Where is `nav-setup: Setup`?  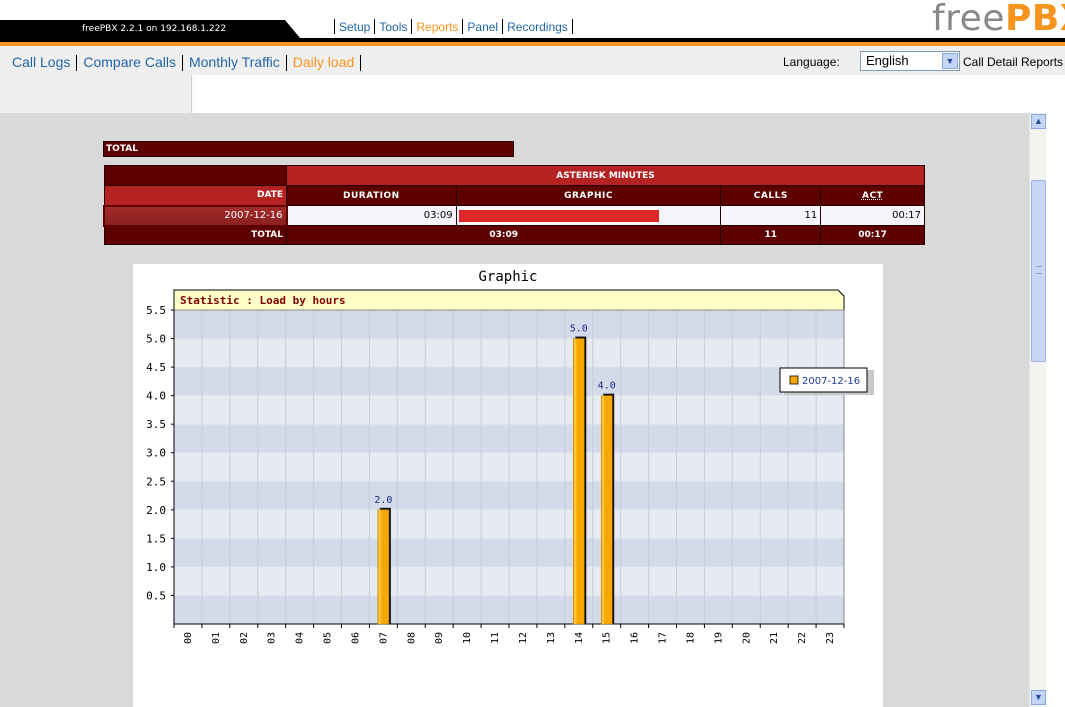 nav-setup: Setup is located at coordinates (354, 27).